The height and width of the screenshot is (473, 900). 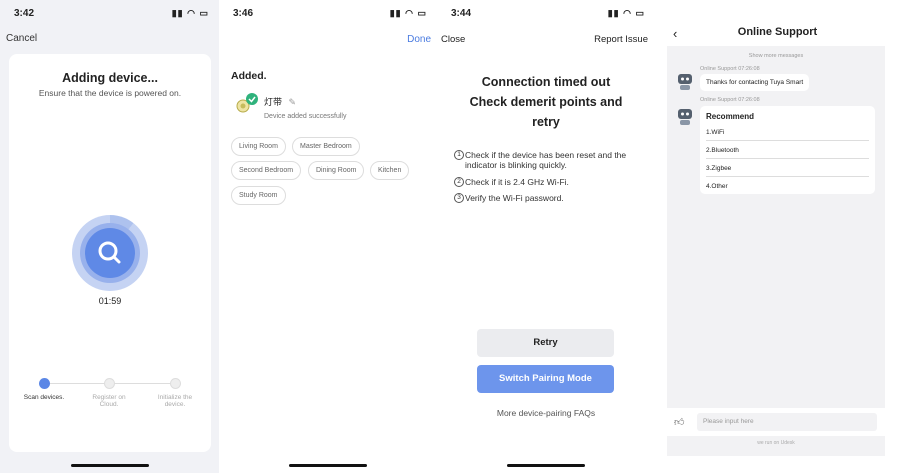 I want to click on adding-subtitle: Ensure that the device is powered on., so click(x=110, y=93).